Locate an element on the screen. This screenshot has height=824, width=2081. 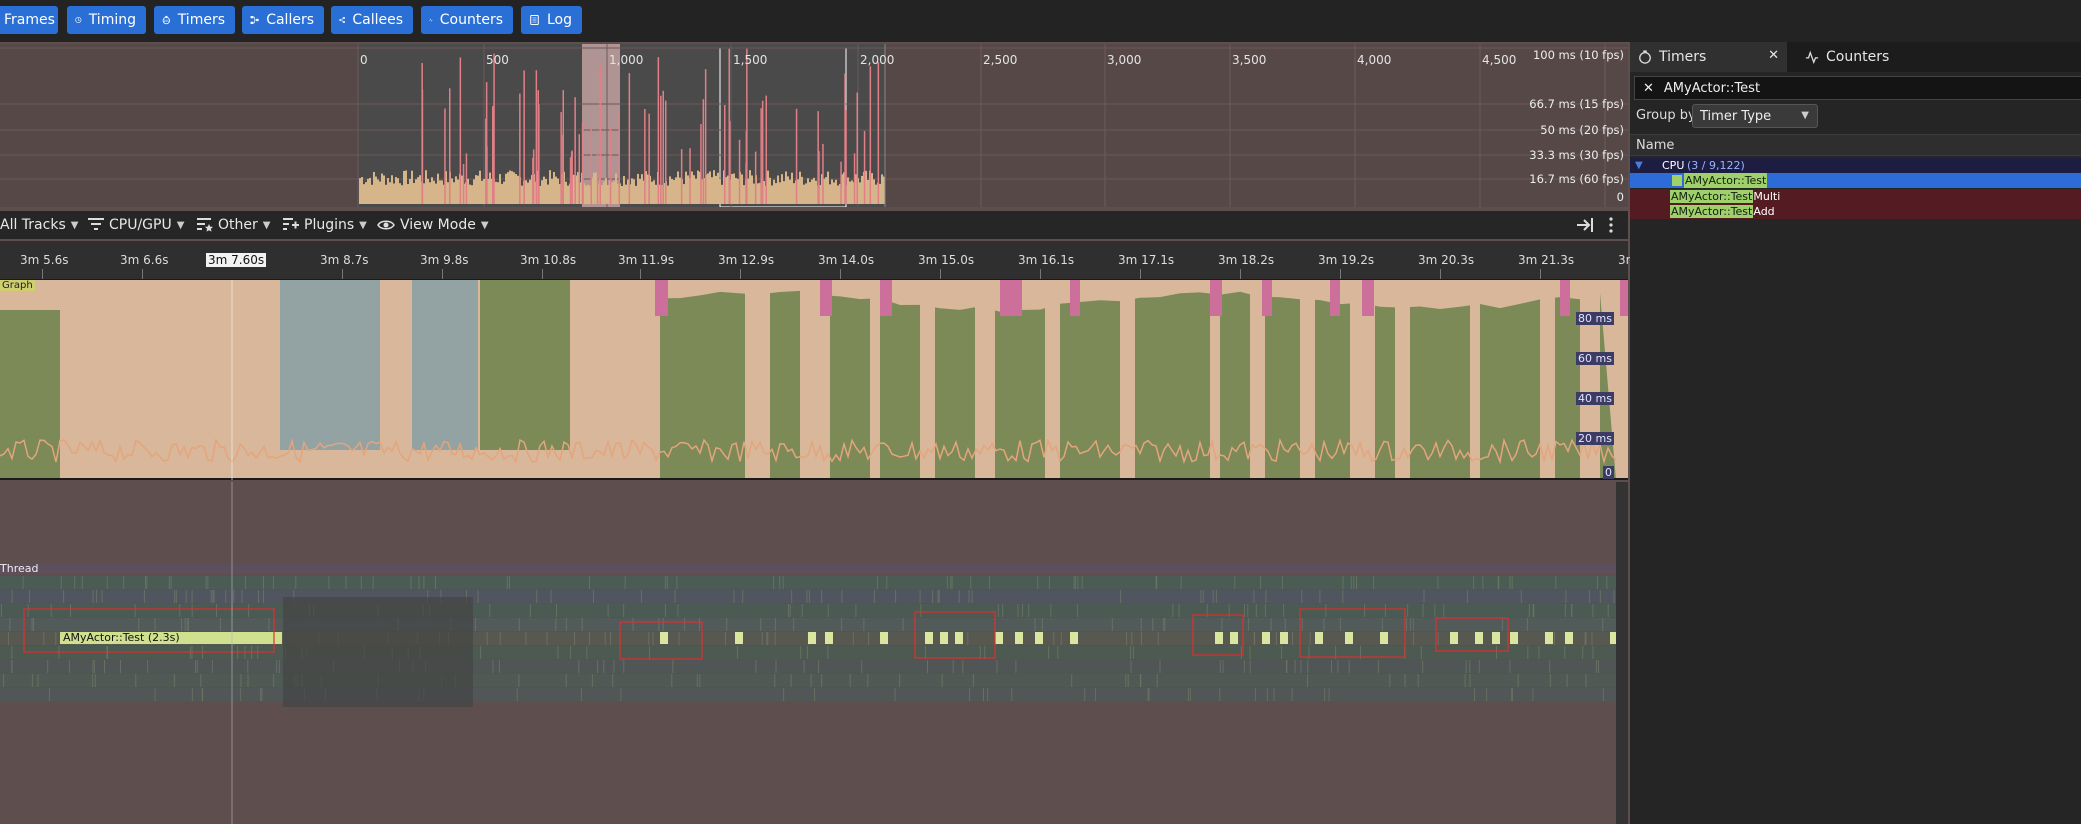
timer-search-input: ✕ AMyActor::Test is located at coordinates (1857, 88).